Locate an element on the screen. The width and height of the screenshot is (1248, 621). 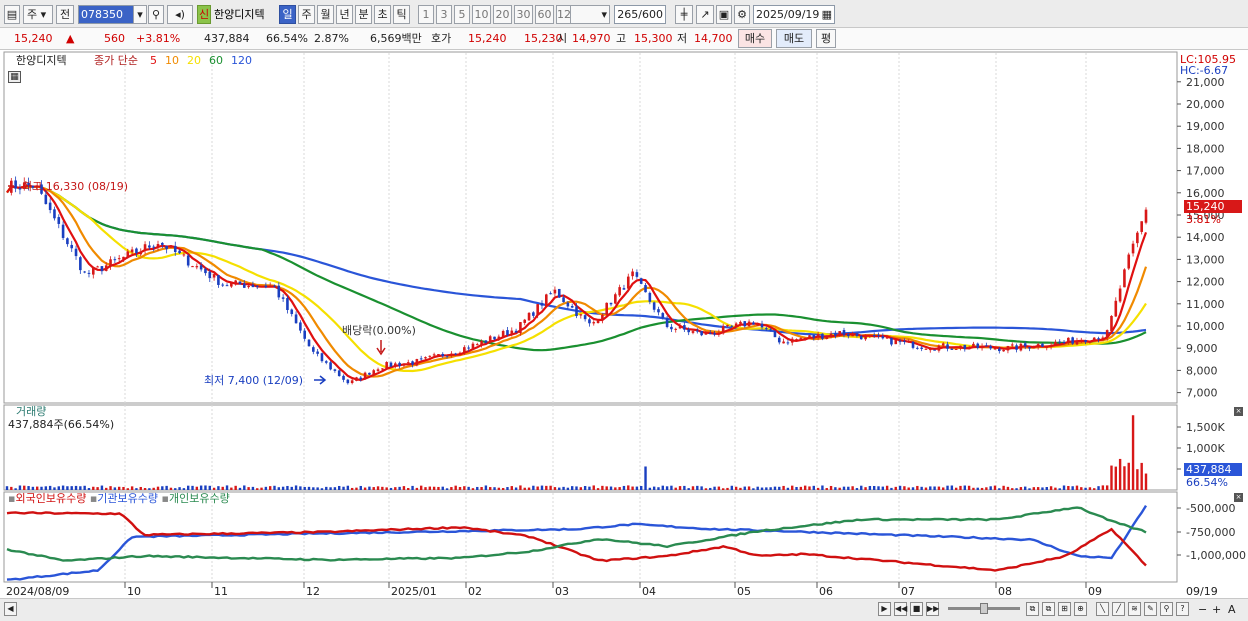
trend-tool-icon: ╱ is located at coordinates (1118, 609).